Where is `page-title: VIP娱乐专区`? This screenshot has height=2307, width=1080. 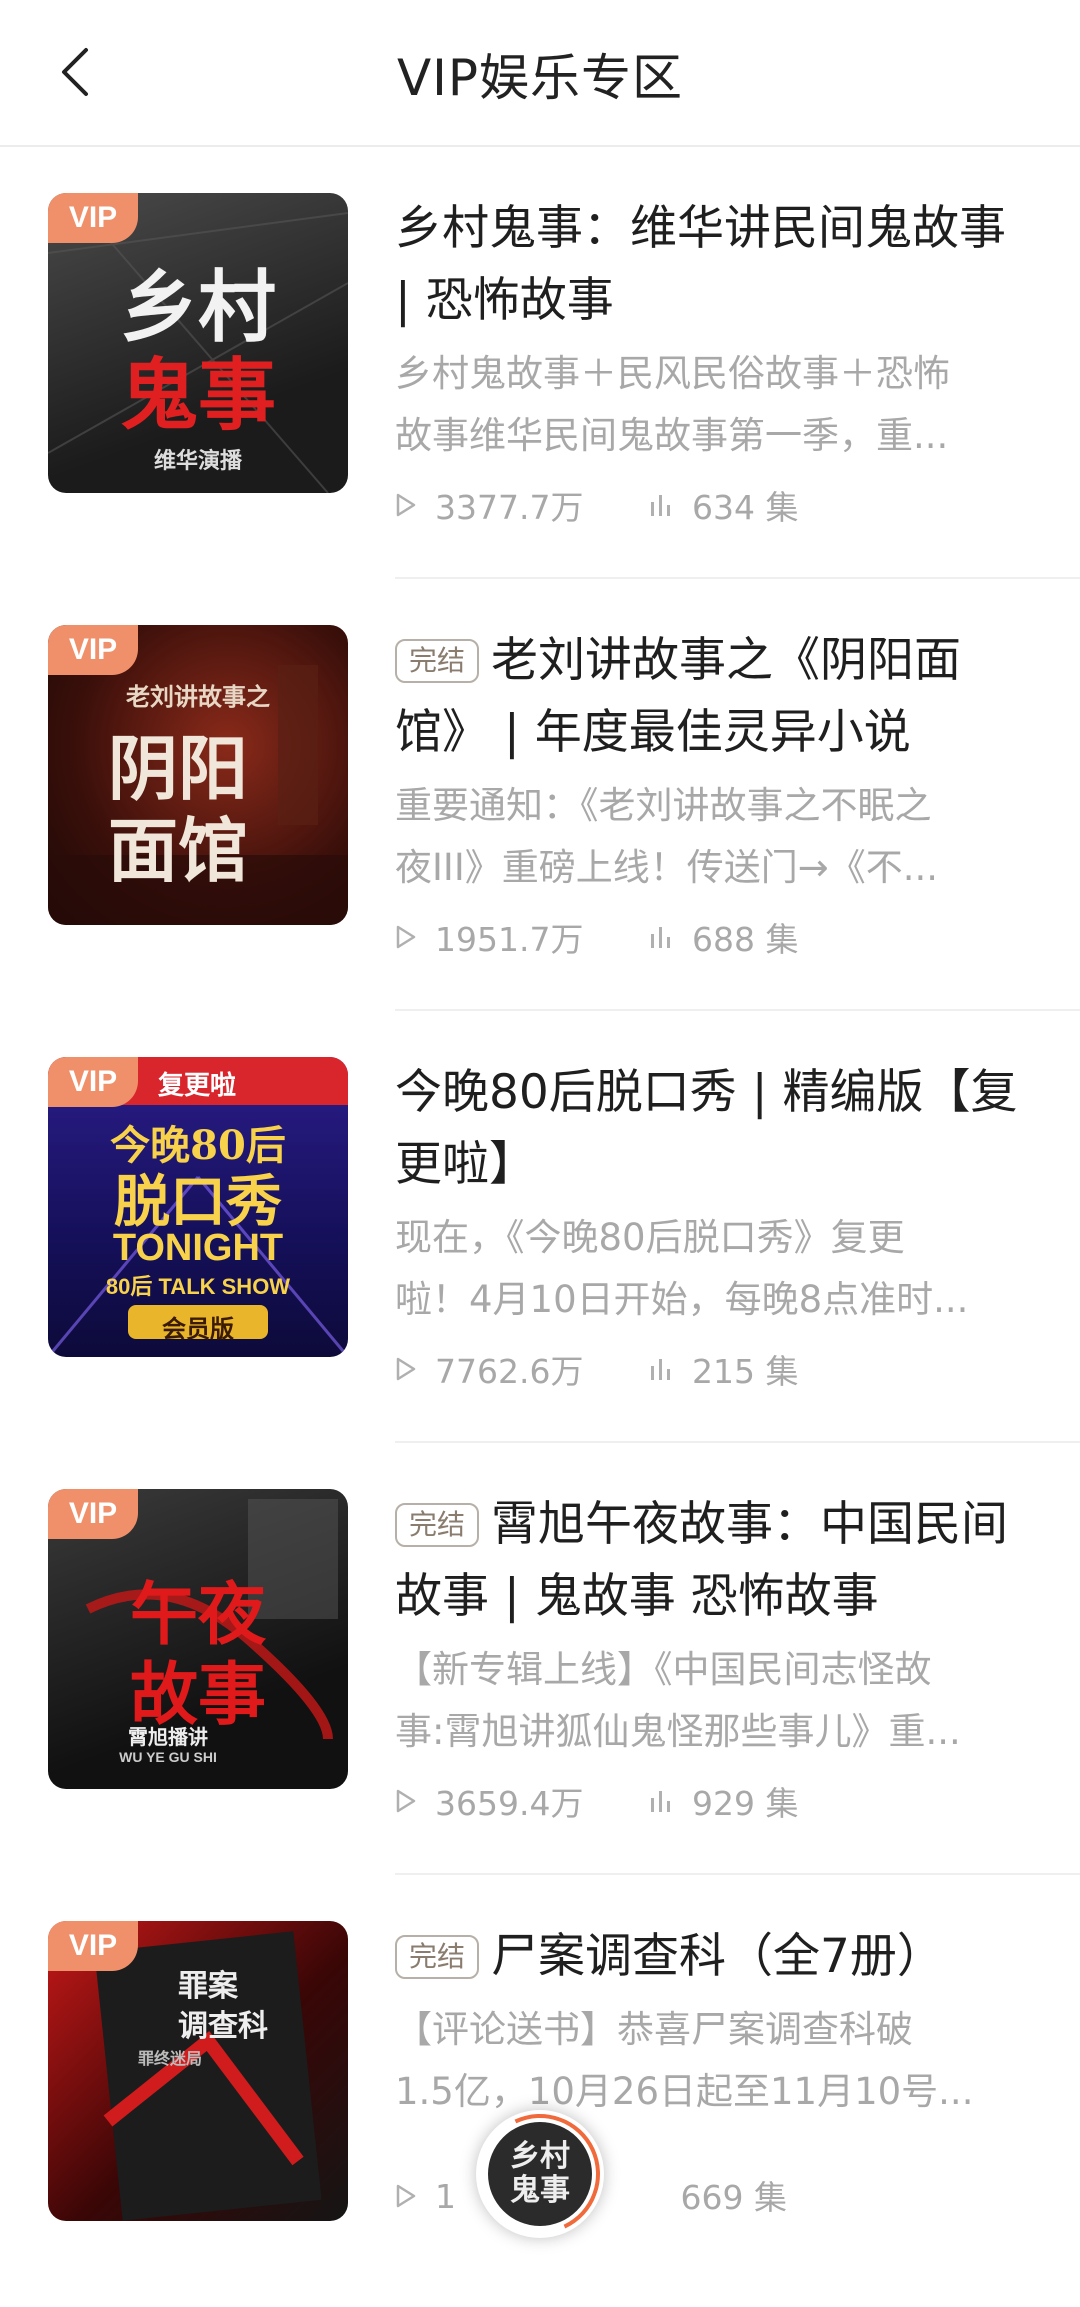 page-title: VIP娱乐专区 is located at coordinates (540, 78).